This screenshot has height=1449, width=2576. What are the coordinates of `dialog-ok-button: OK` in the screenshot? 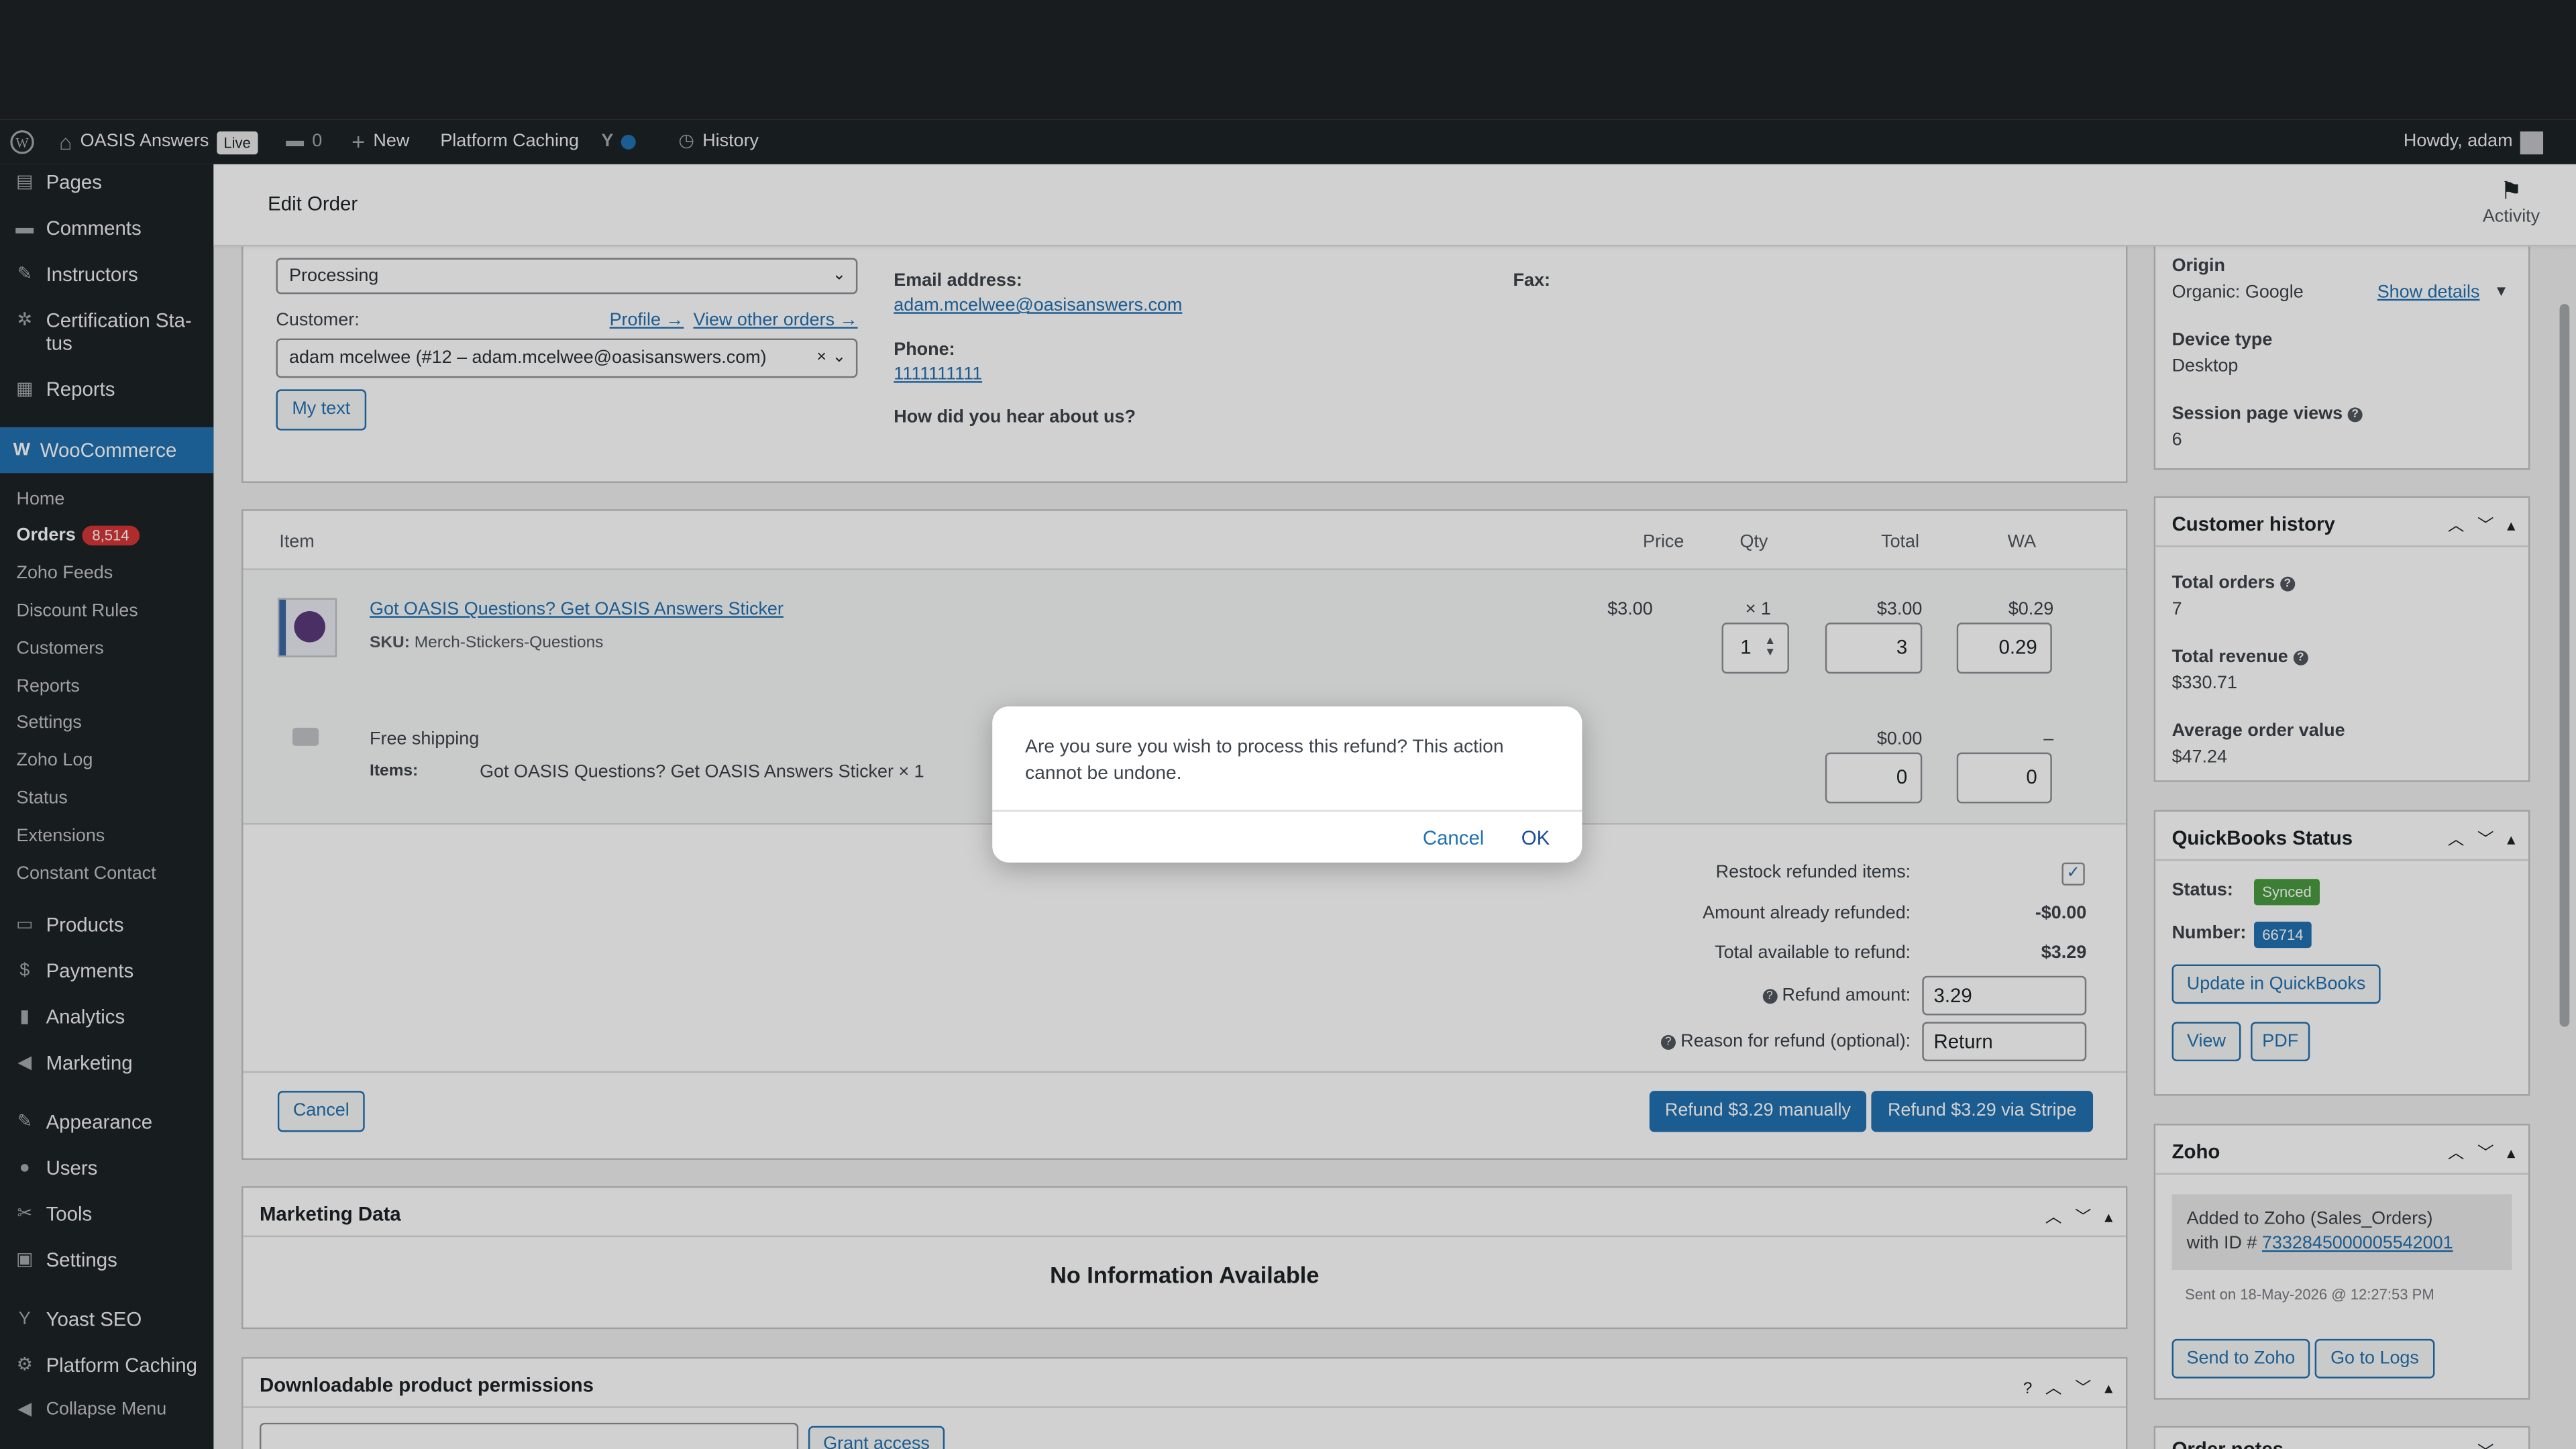 It's located at (1535, 837).